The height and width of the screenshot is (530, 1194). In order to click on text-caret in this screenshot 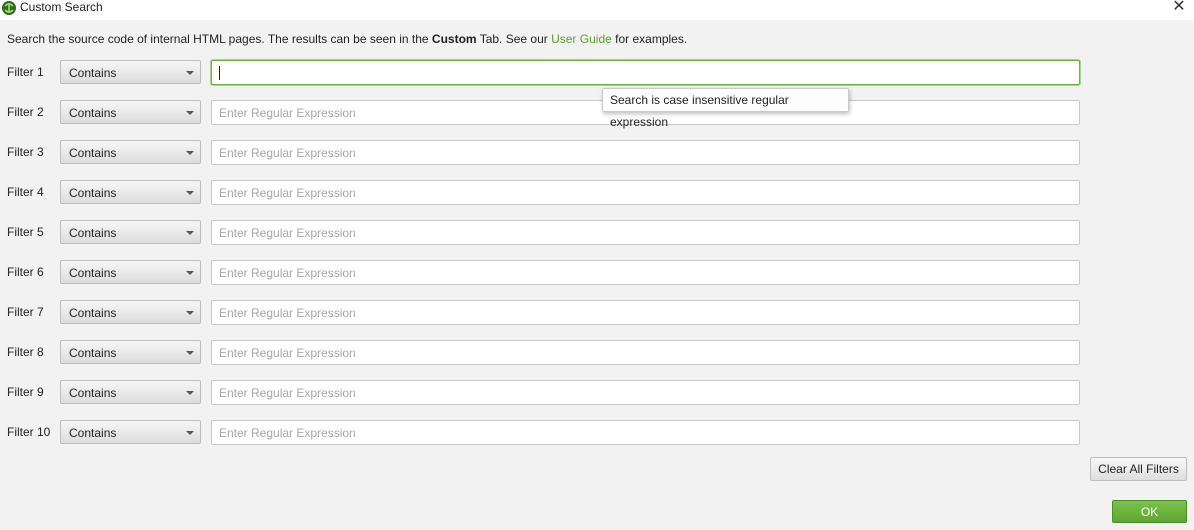, I will do `click(219, 73)`.